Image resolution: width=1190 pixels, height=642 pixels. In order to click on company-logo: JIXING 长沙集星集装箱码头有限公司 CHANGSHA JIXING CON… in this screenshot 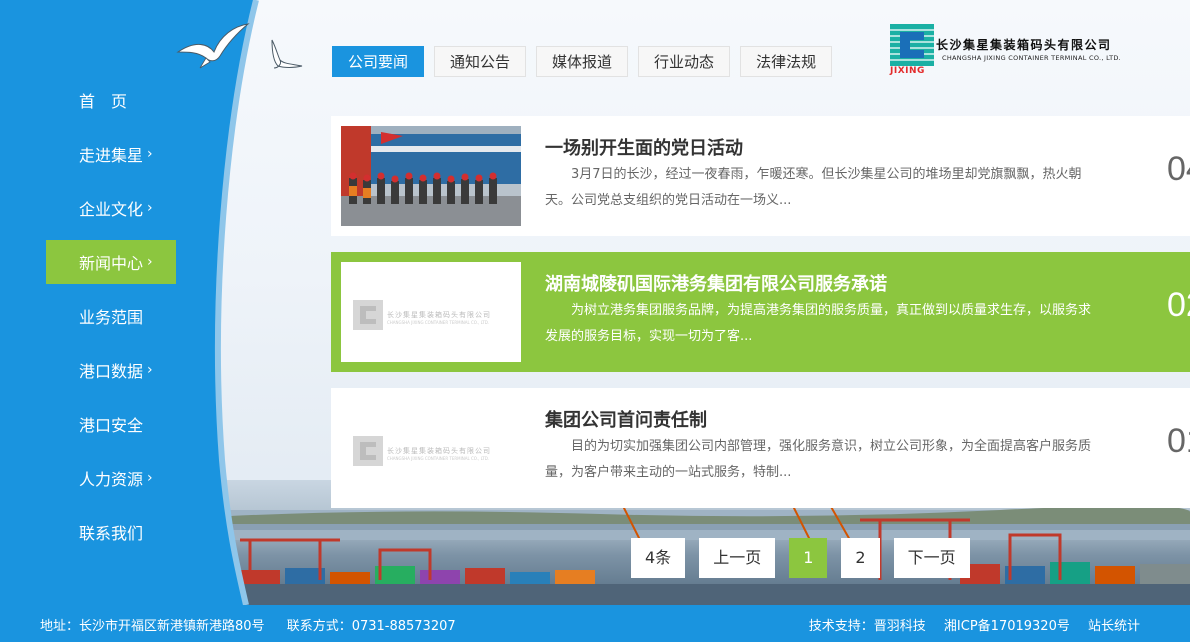, I will do `click(1018, 51)`.